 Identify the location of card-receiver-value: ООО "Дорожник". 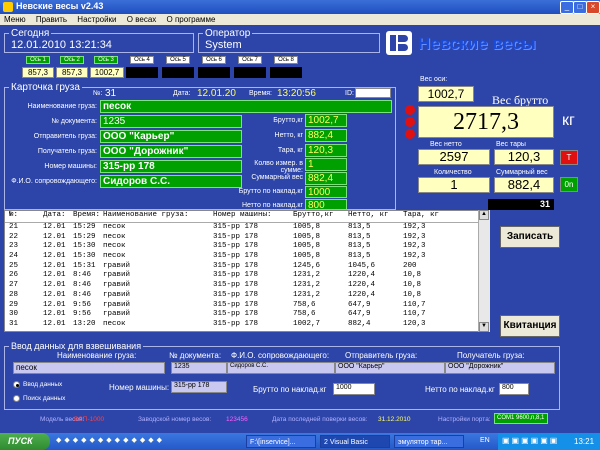
(171, 151).